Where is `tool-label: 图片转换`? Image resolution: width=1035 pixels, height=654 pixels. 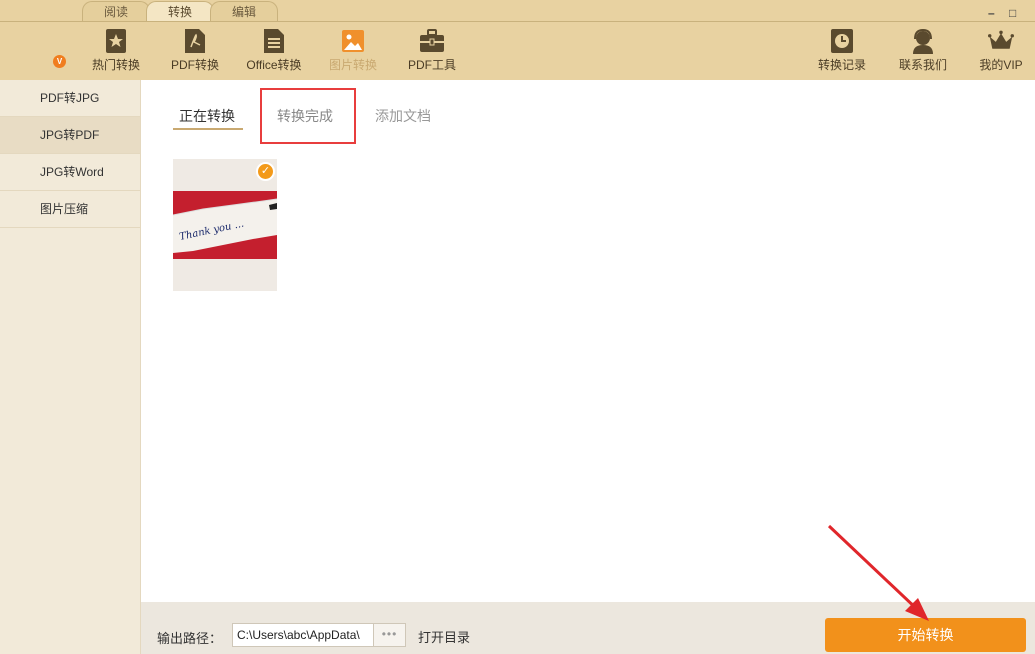 tool-label: 图片转换 is located at coordinates (352, 65).